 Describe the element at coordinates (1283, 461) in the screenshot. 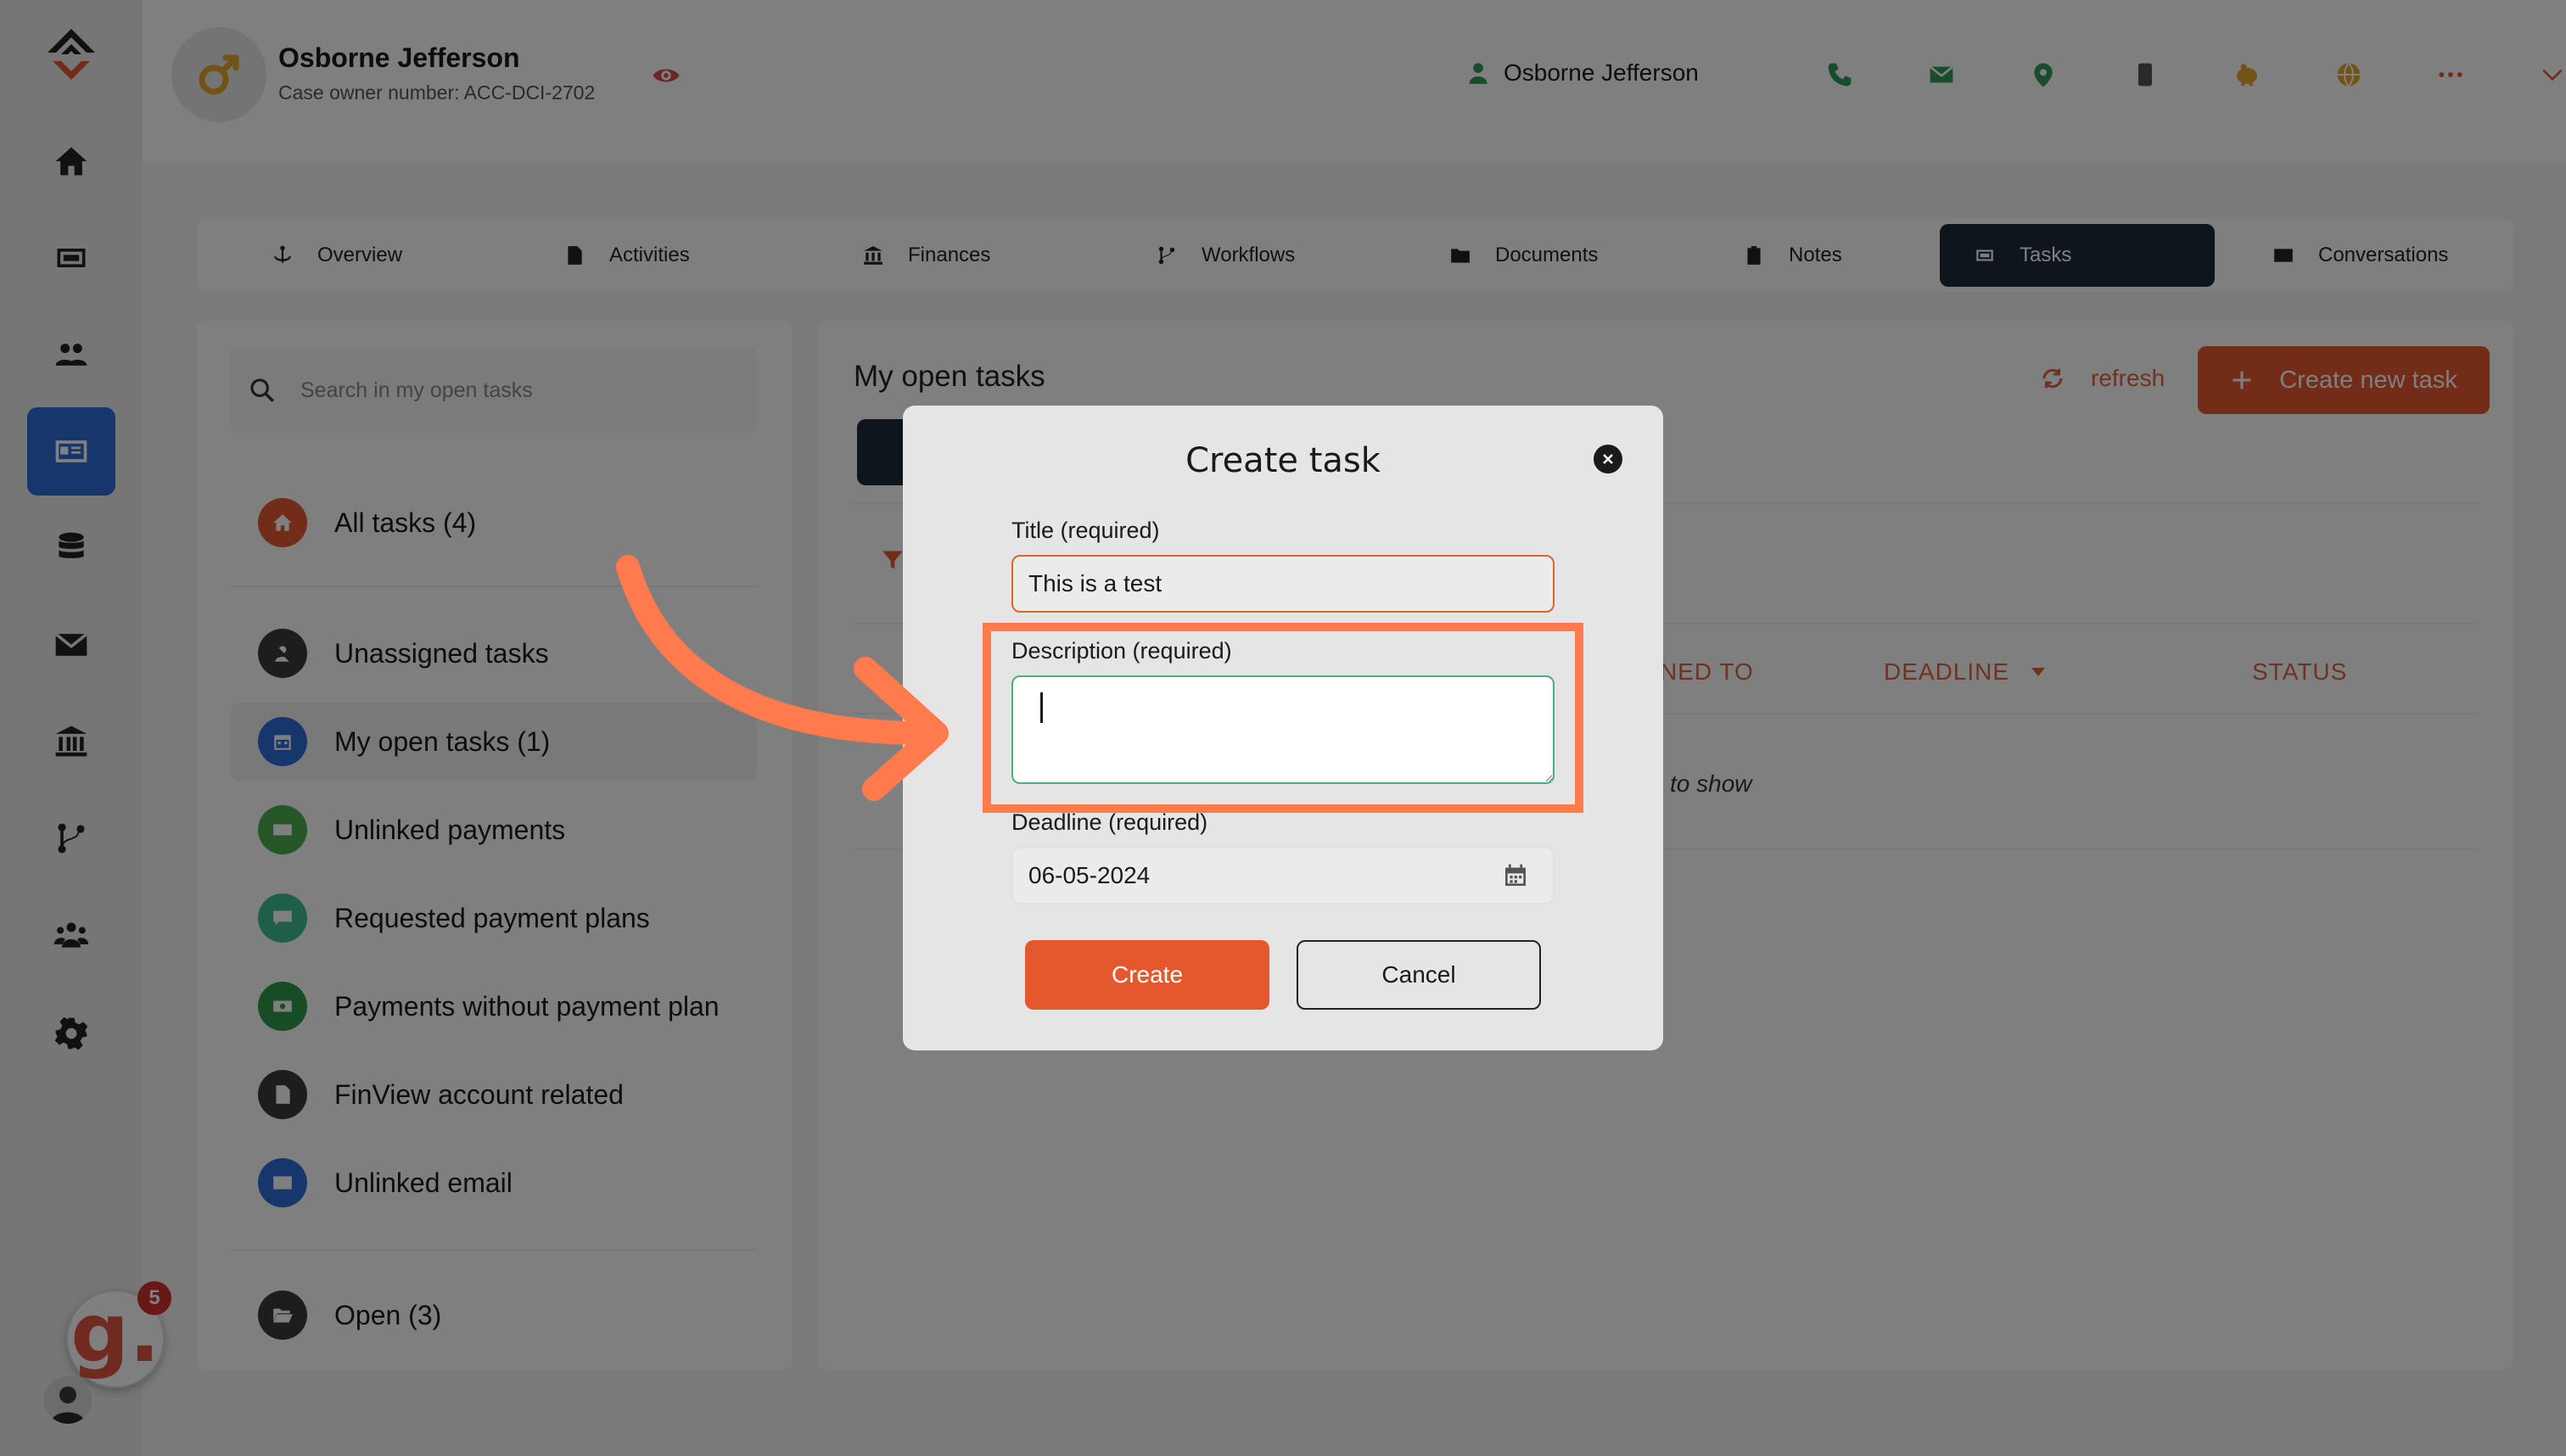

I see `dialog-title: Create task` at that location.